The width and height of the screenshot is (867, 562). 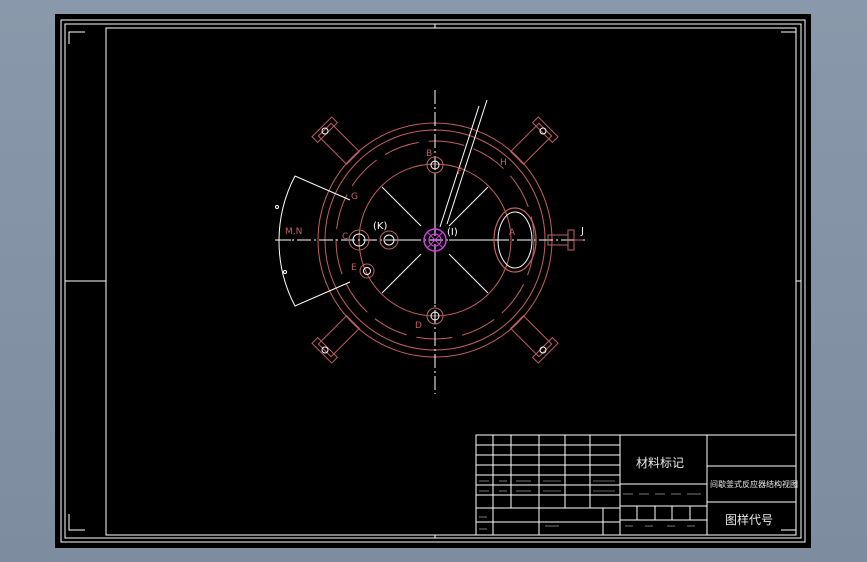 I want to click on drawing-title-text: 间歇釜式反应器结构视图, so click(x=754, y=484).